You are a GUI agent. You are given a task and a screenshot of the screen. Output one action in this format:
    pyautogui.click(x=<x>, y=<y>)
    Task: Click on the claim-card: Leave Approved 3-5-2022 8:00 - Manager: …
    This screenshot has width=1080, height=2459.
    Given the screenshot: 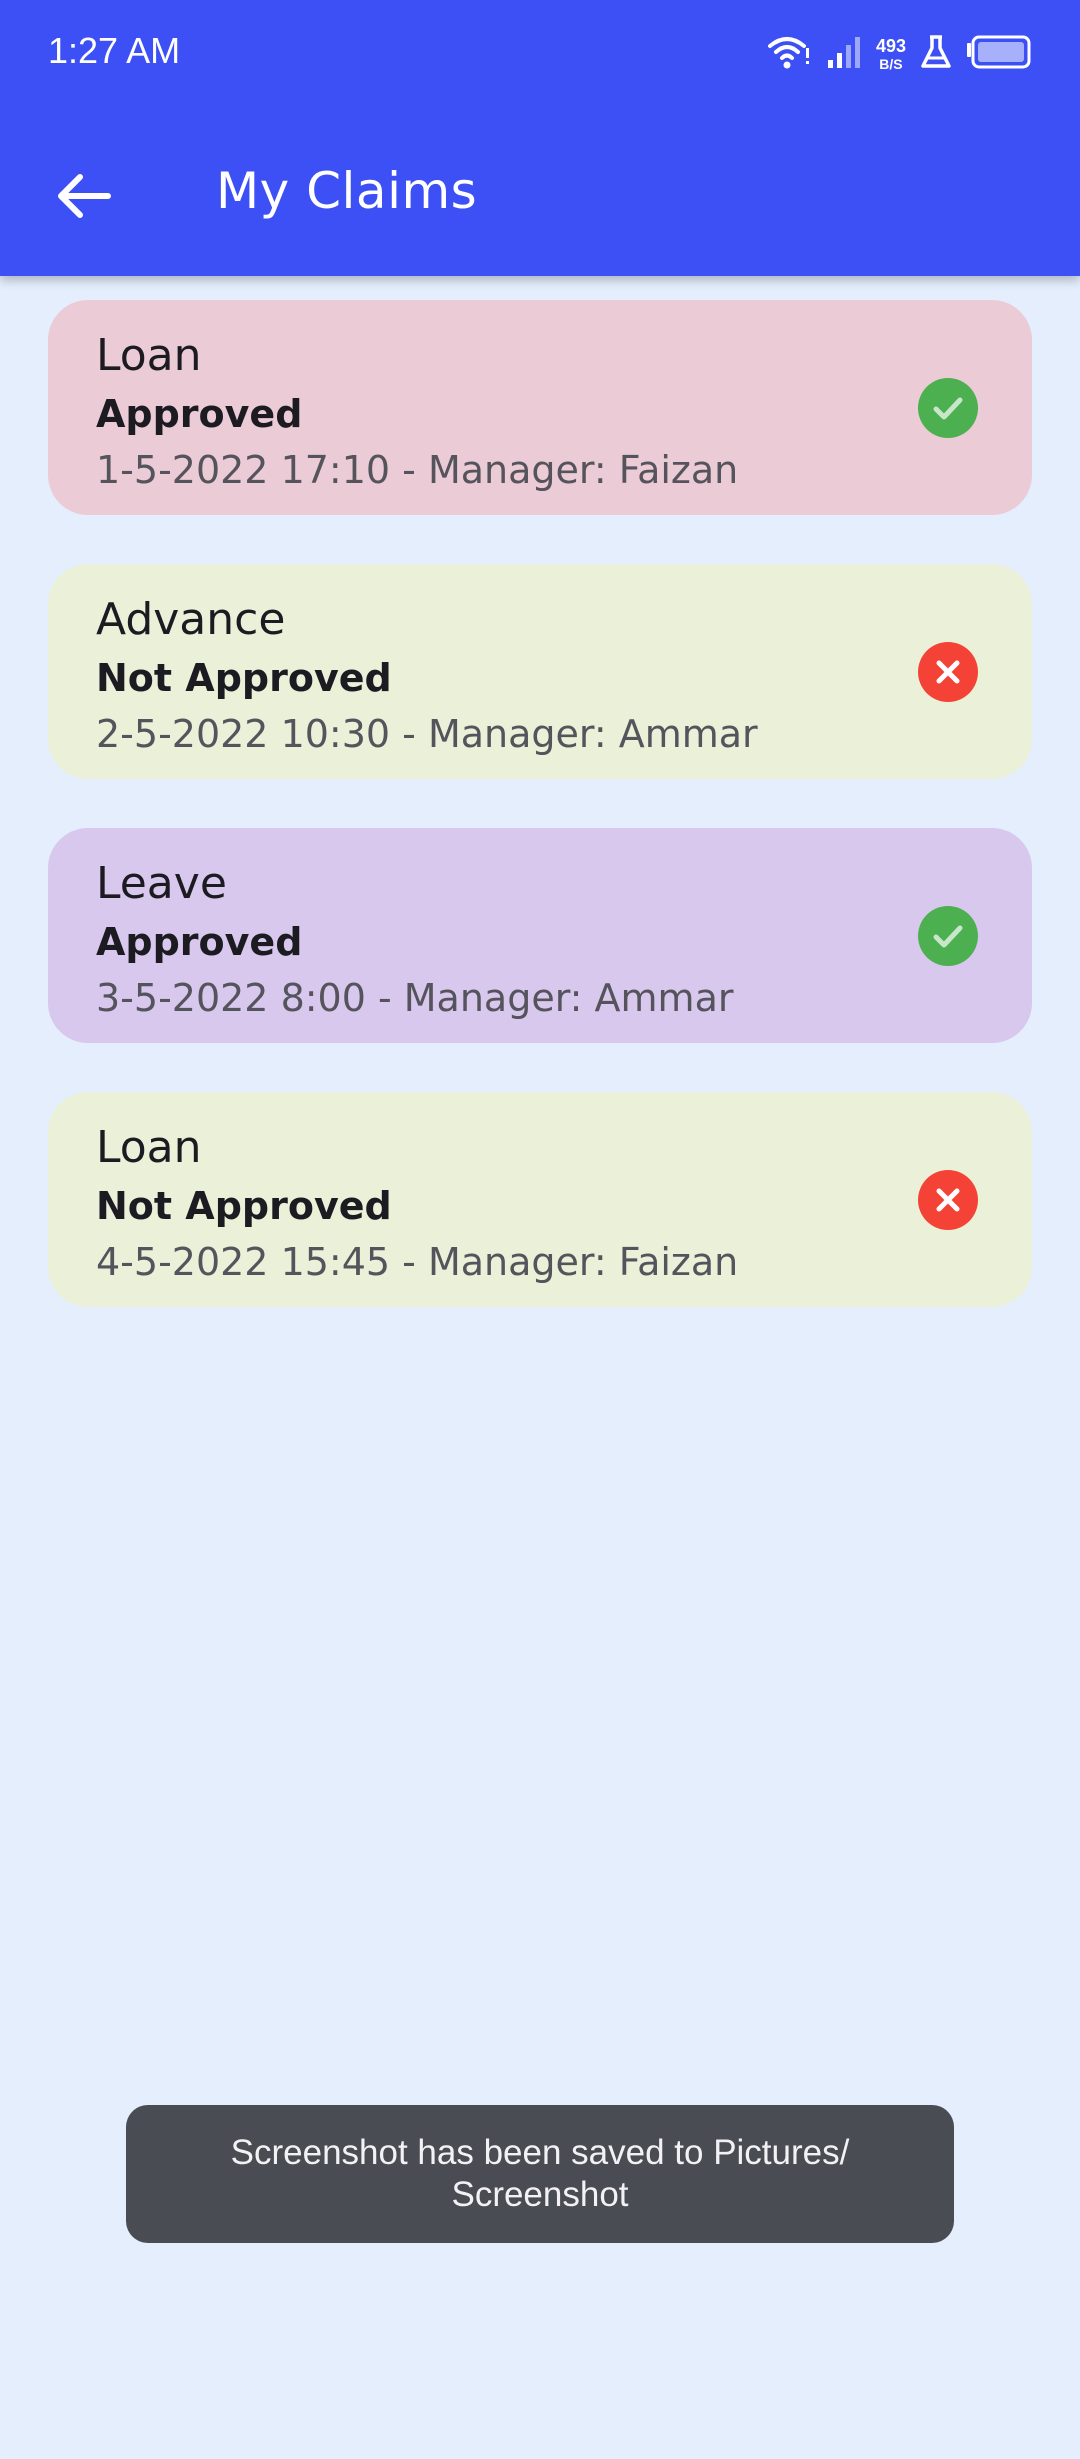 What is the action you would take?
    pyautogui.click(x=540, y=935)
    